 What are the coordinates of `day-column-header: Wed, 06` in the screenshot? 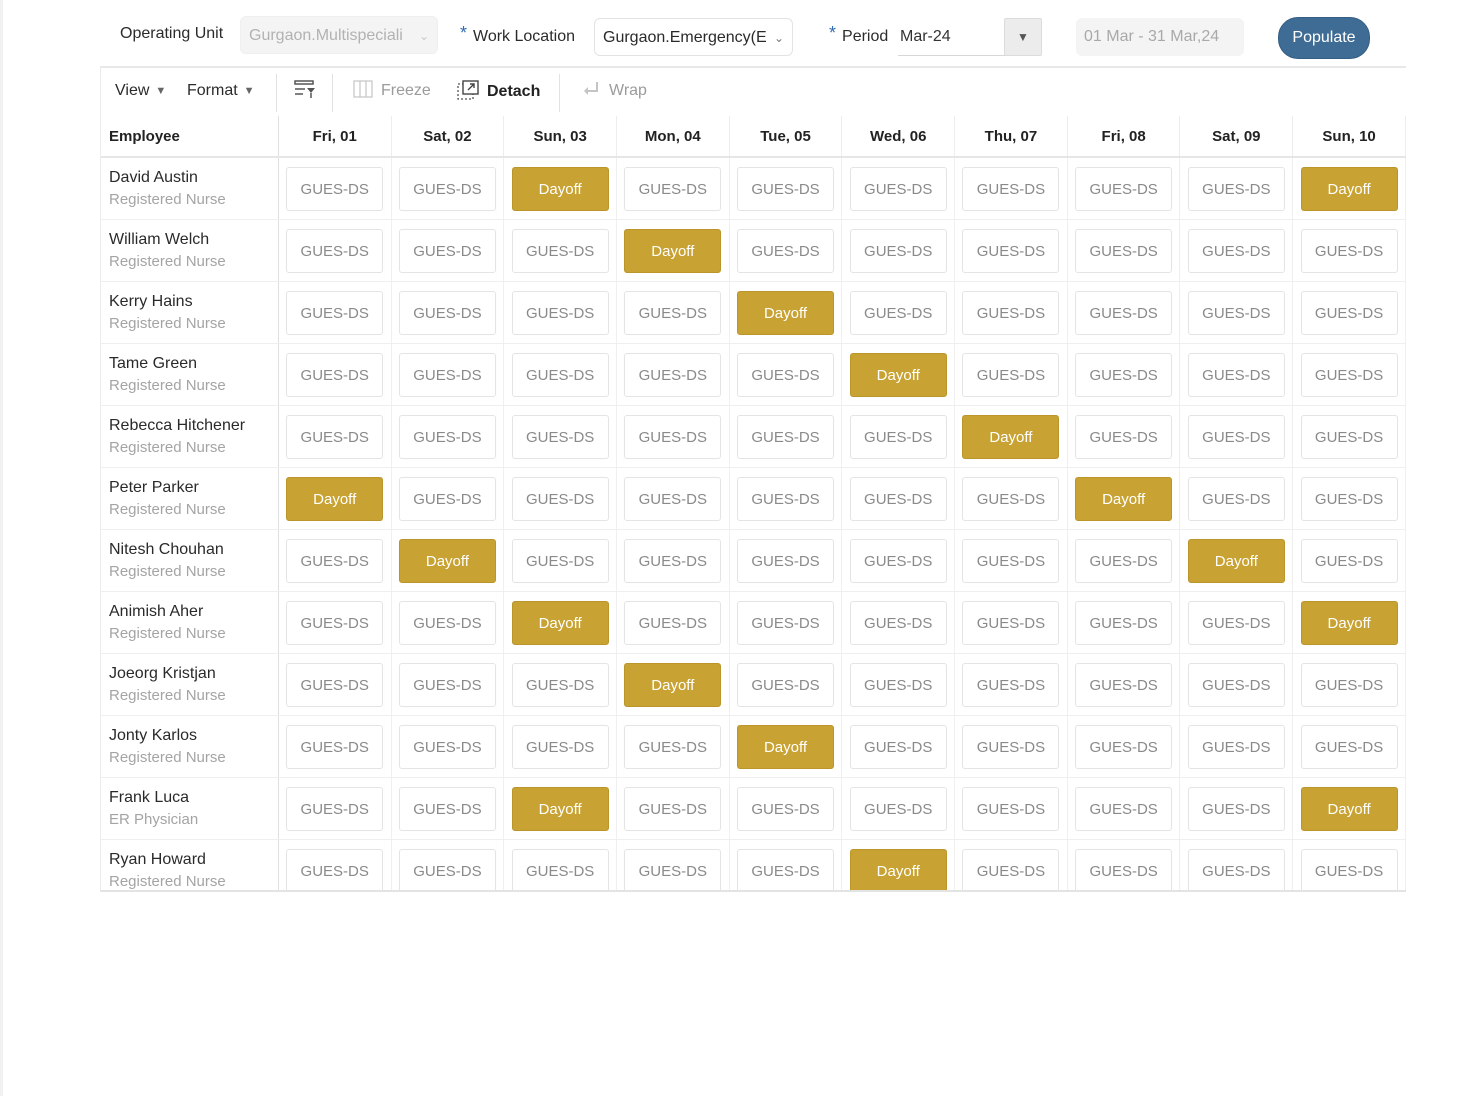 It's located at (898, 137).